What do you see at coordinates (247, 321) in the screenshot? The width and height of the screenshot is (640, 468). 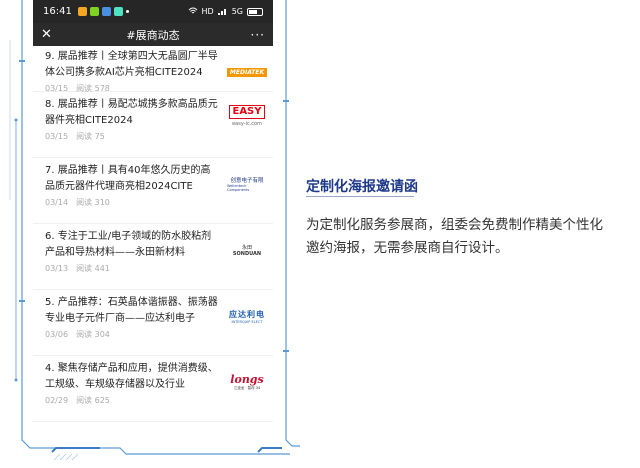 I see `interquip-logo-sub: INTERQUIP ELECT` at bounding box center [247, 321].